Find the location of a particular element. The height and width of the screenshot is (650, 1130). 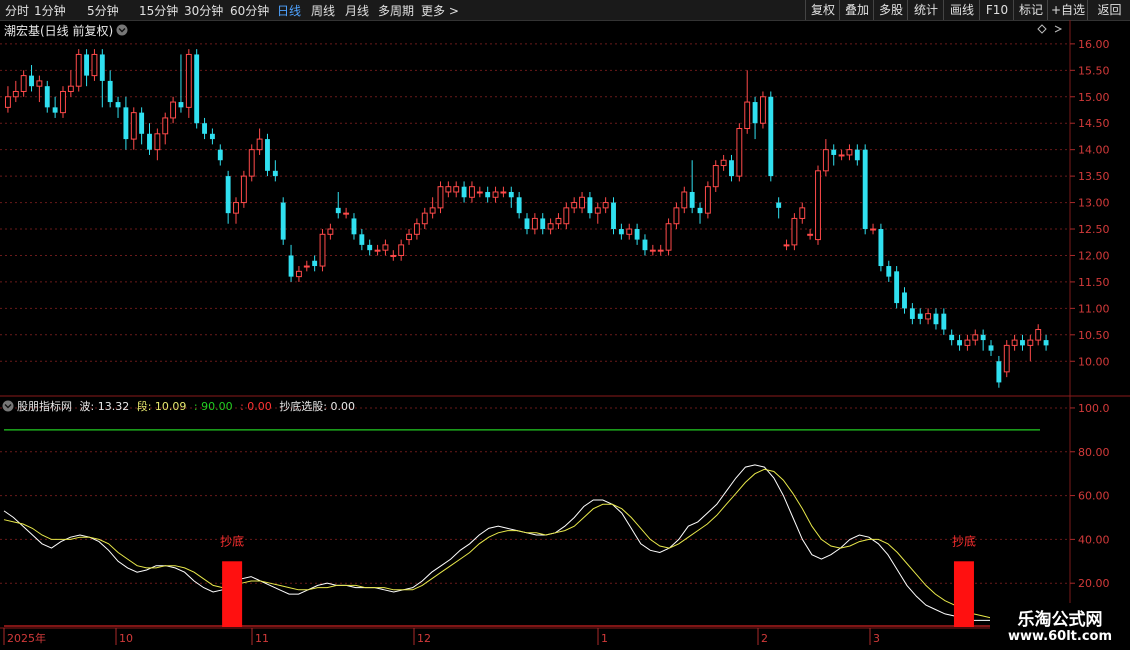

period-tab-分时: 分时 is located at coordinates (17, 10).